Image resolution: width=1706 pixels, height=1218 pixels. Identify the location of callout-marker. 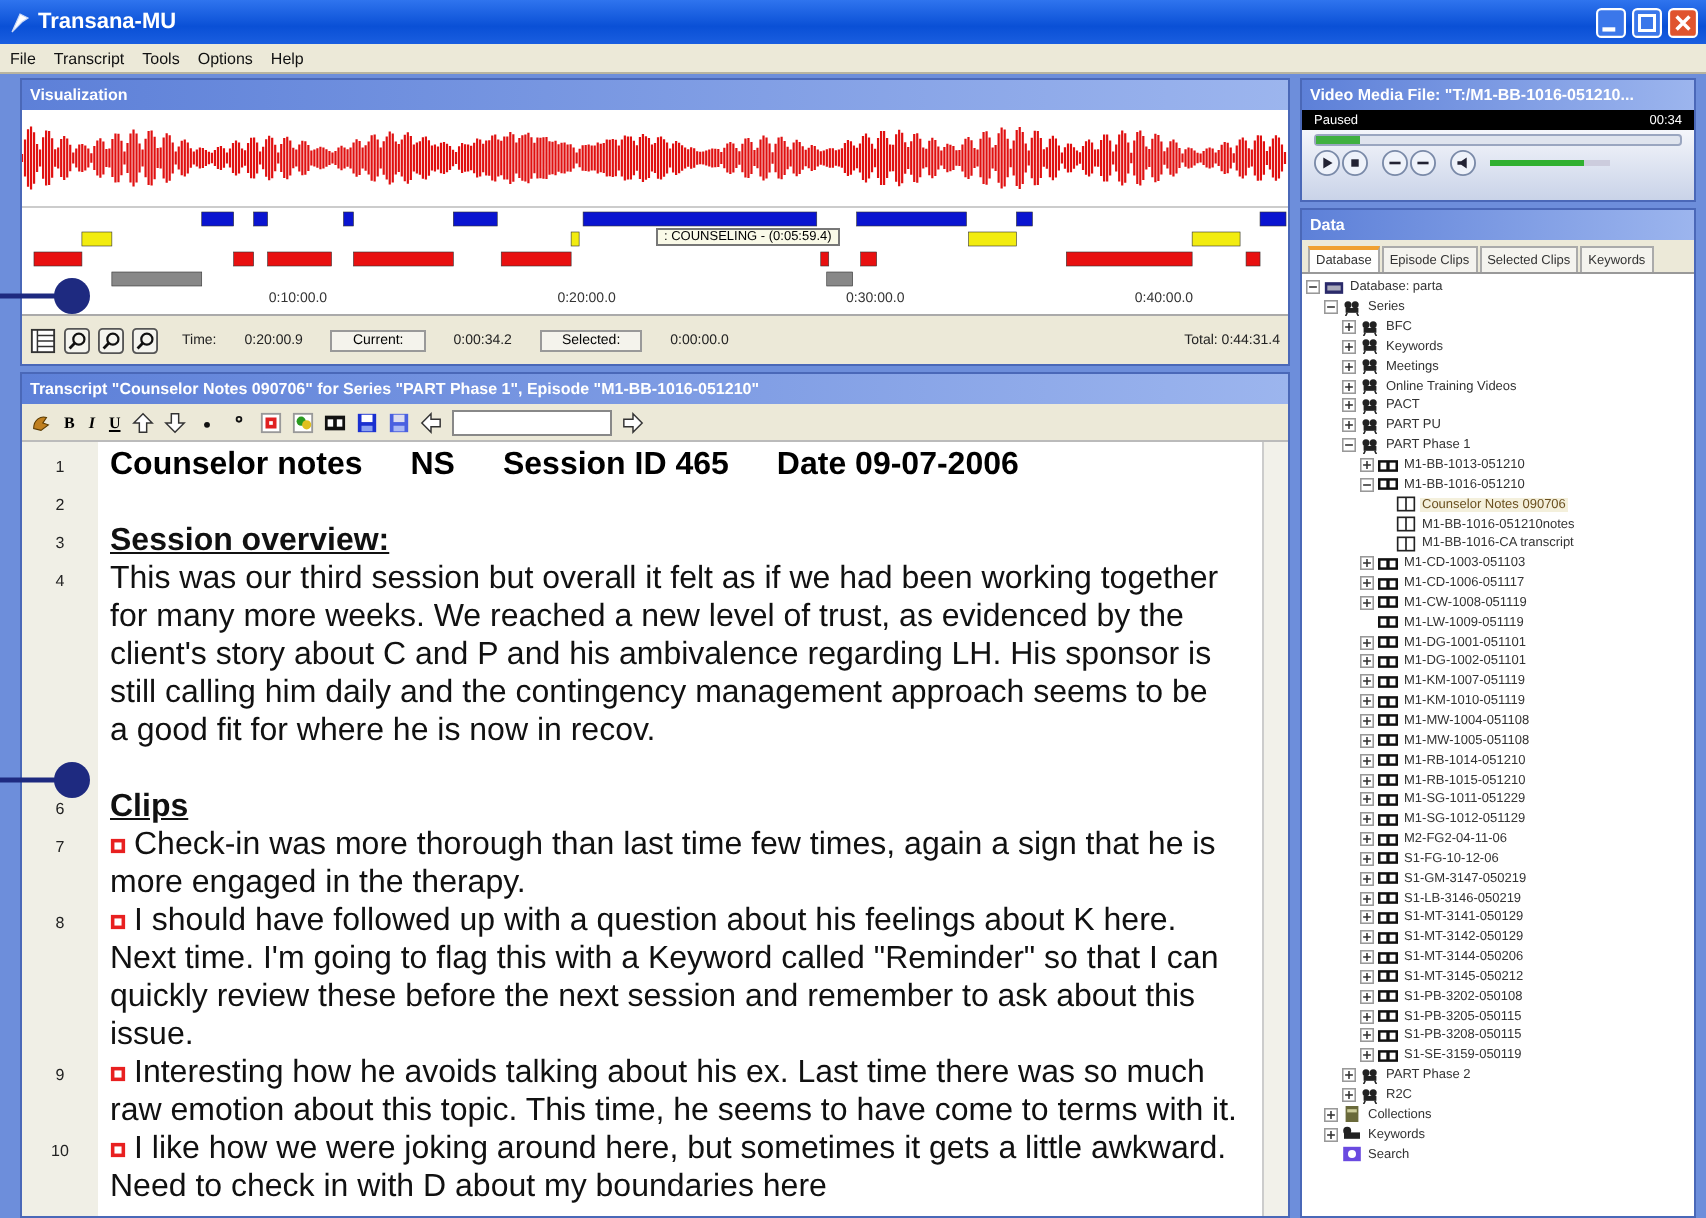
(46, 780).